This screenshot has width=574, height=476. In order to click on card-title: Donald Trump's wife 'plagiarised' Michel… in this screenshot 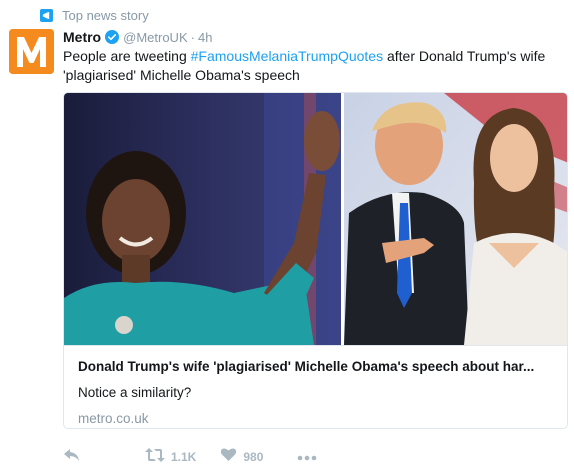, I will do `click(316, 367)`.